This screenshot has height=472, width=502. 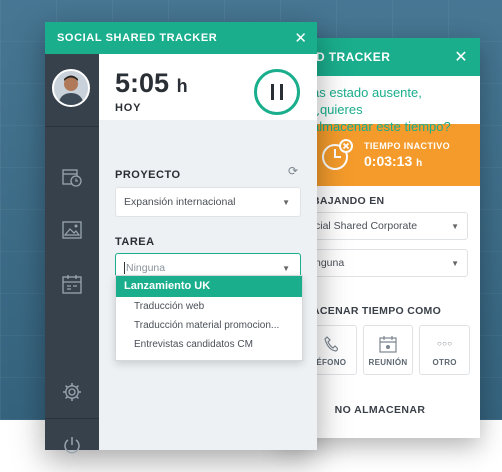 I want to click on elapsed-time: 5:05 h, so click(x=151, y=83).